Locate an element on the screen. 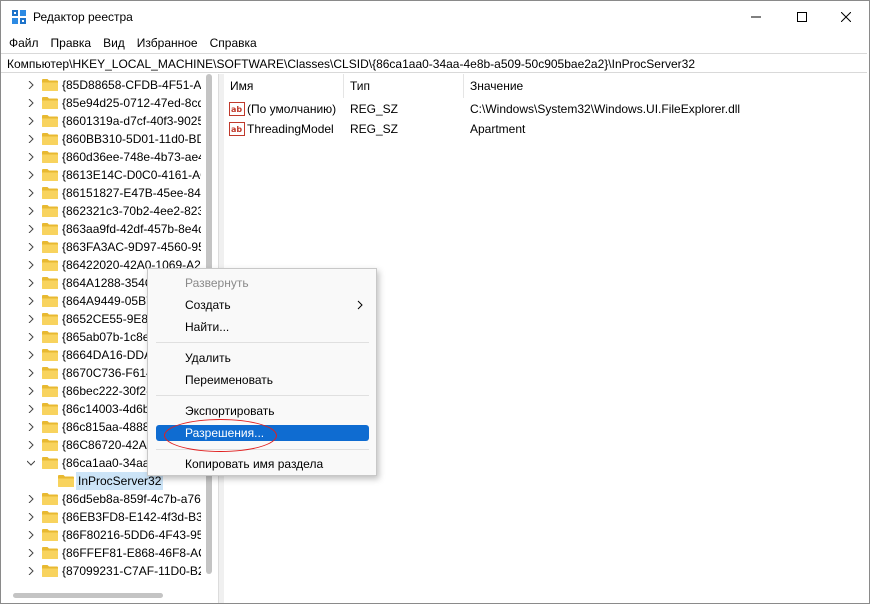 The image size is (870, 604). tree-item: {86d5eb8a-859f-4c7b-a76b is located at coordinates (109, 499).